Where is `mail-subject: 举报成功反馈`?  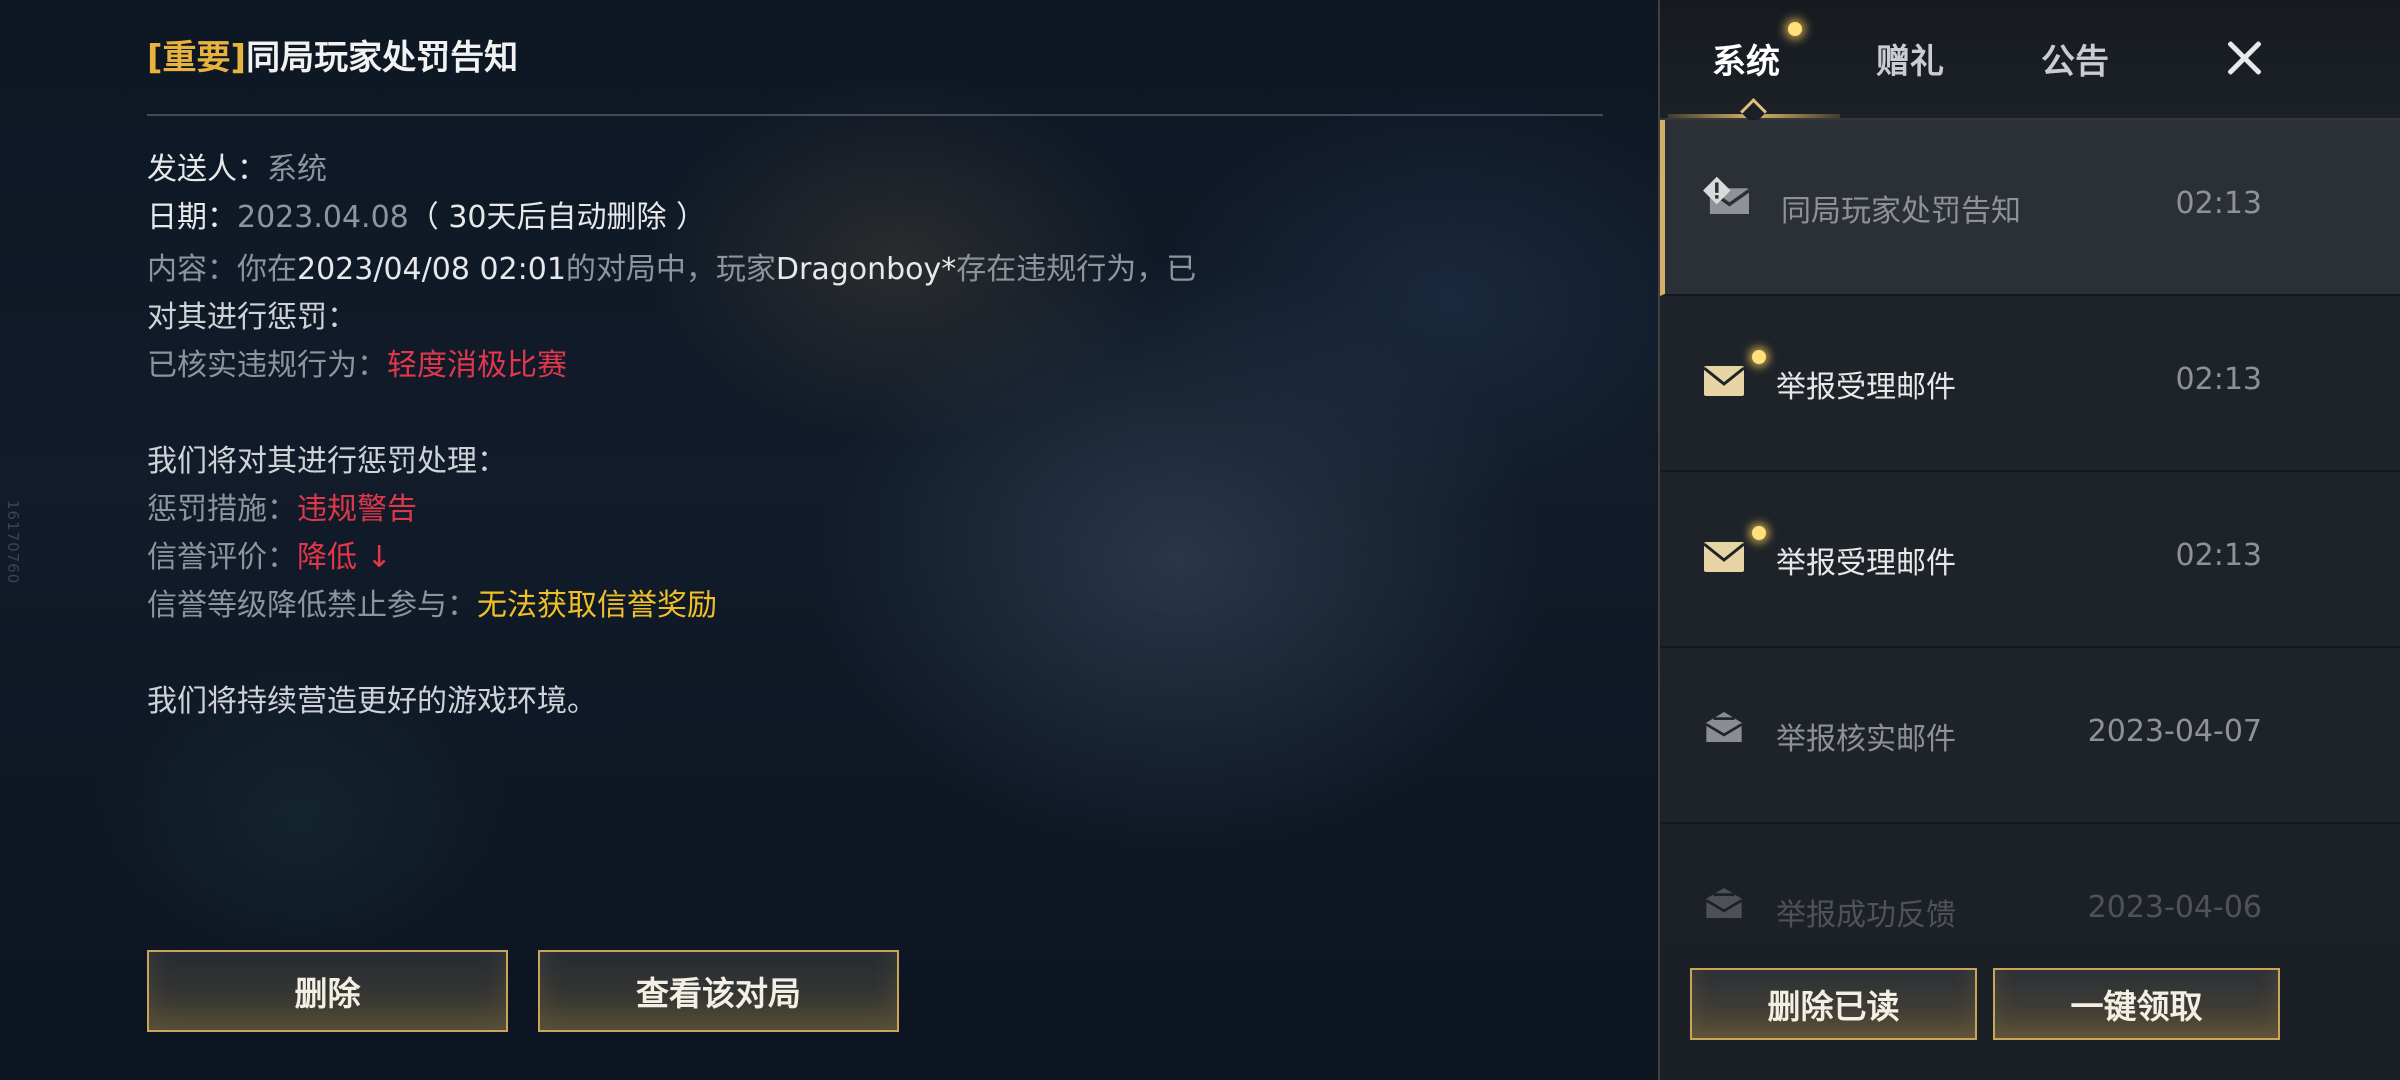
mail-subject: 举报成功反馈 is located at coordinates (1866, 915).